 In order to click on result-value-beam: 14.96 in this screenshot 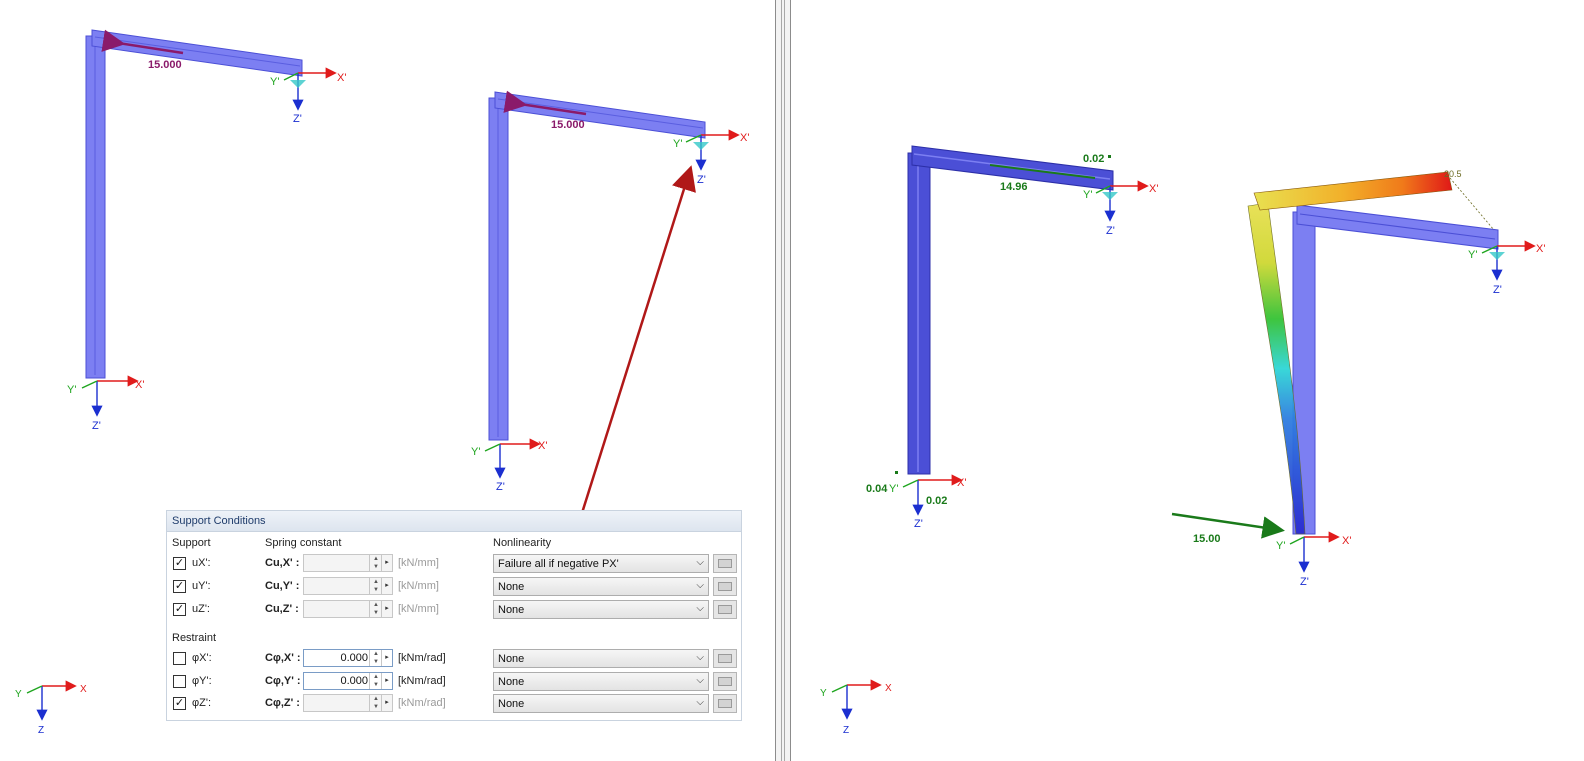, I will do `click(1014, 187)`.